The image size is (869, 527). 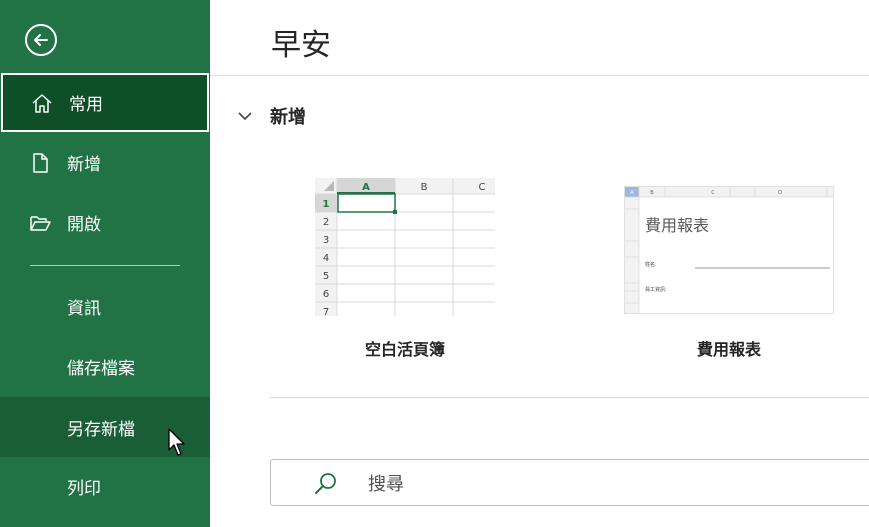 I want to click on chevron-down-icon, so click(x=245, y=116).